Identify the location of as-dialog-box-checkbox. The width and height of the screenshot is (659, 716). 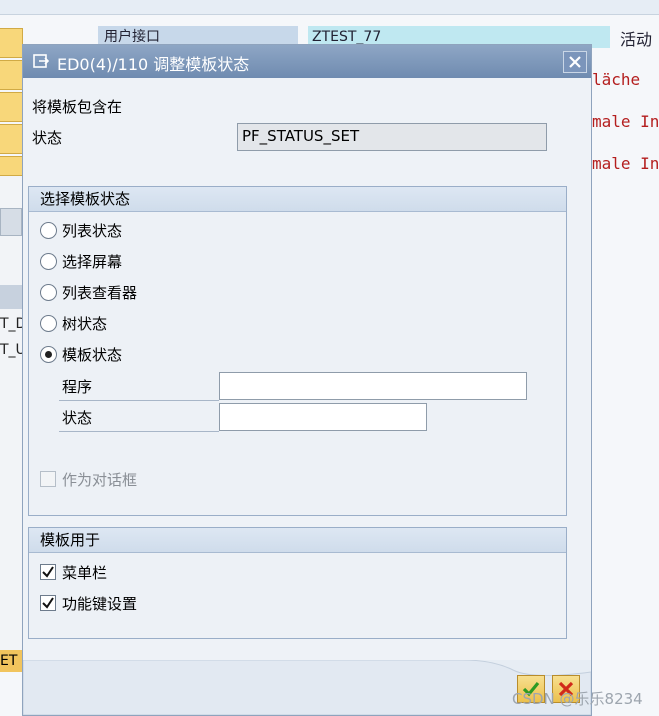
(48, 479).